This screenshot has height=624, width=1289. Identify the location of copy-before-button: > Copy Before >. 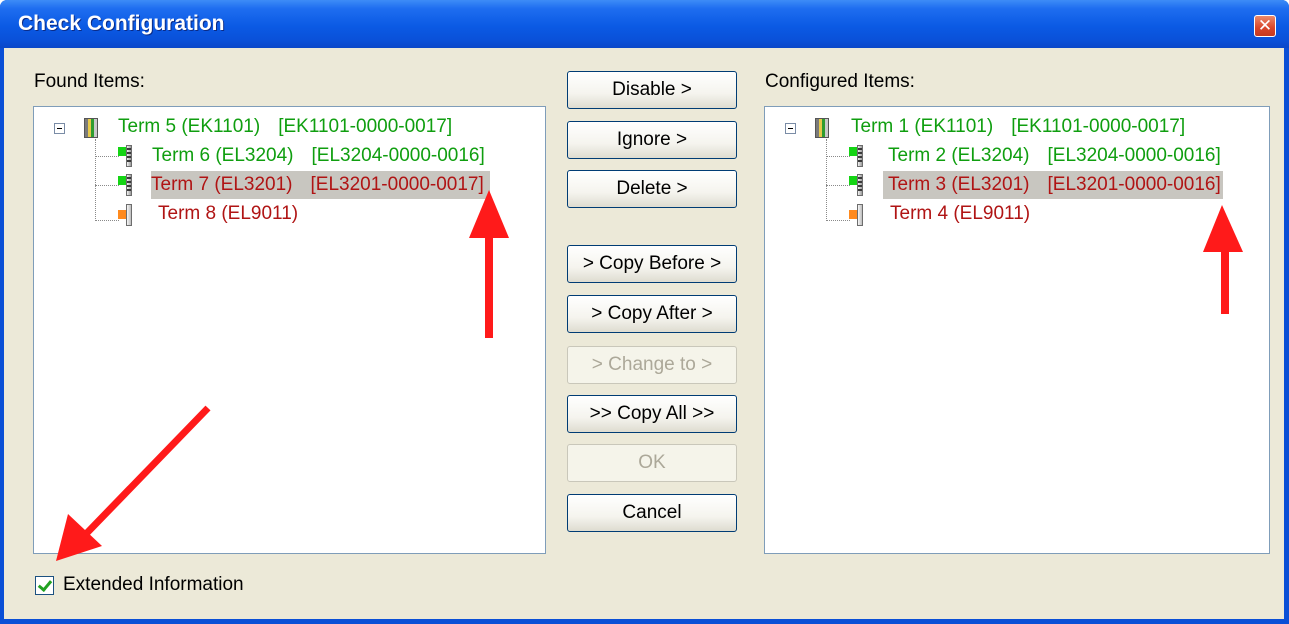
(652, 264).